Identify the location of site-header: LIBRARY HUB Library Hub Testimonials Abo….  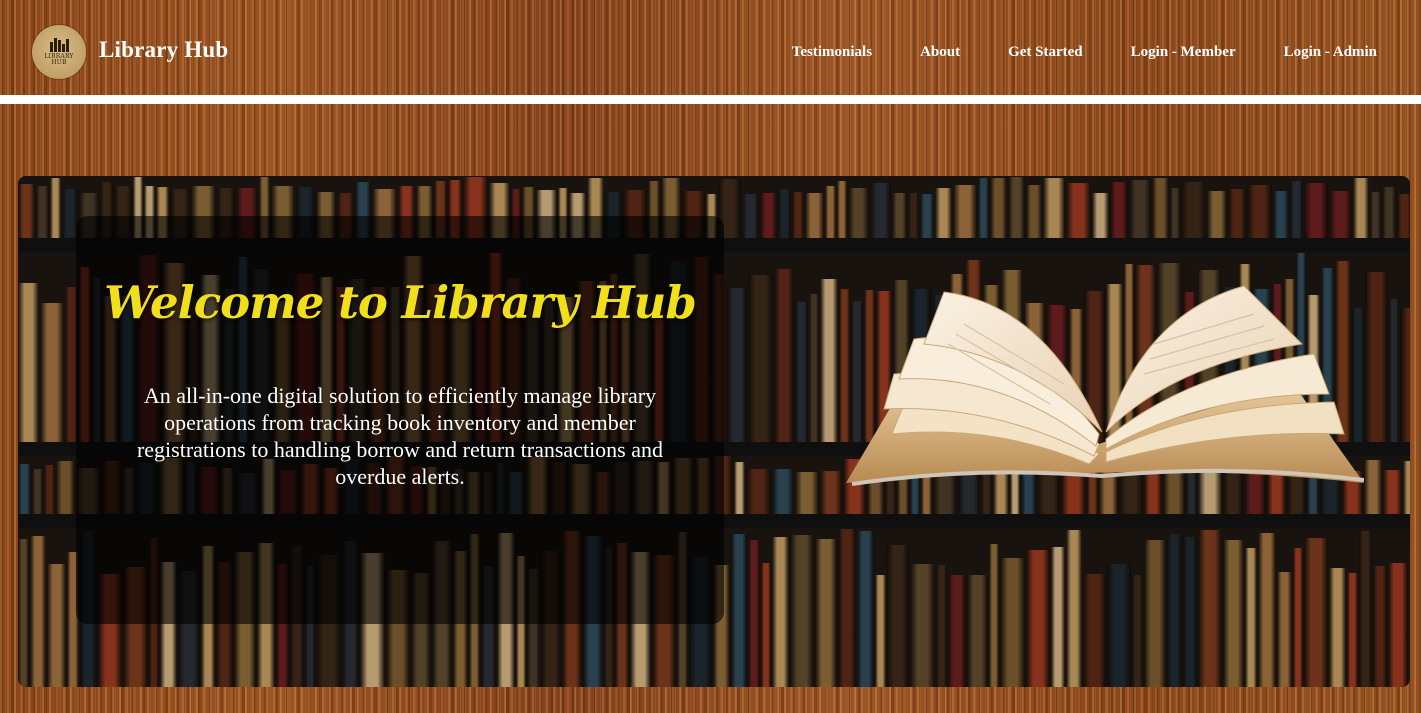
(710, 47).